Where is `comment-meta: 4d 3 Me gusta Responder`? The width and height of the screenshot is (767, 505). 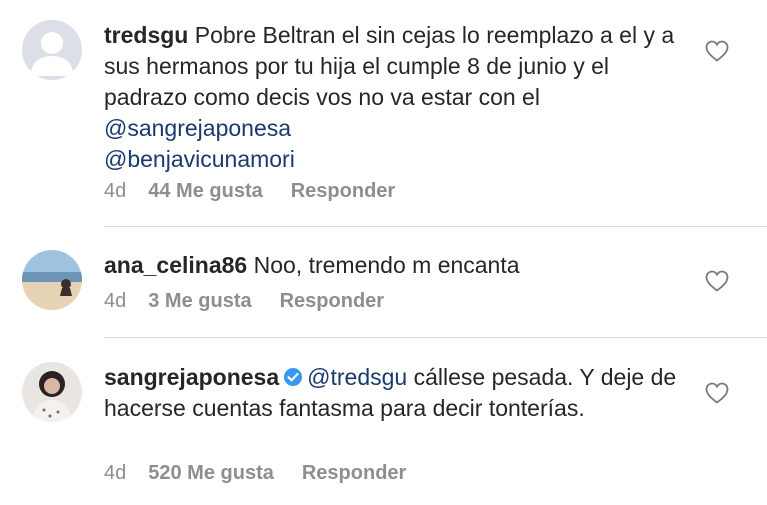
comment-meta: 4d 3 Me gusta Responder is located at coordinates (258, 301).